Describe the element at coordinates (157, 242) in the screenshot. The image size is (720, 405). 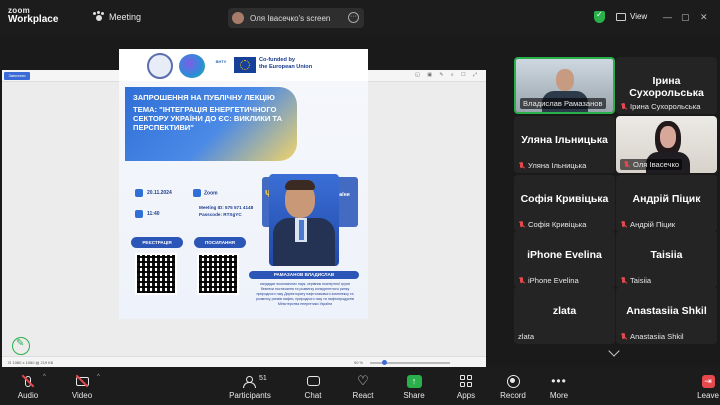
I see `register-button: РЕЄСТРАЦІЯ` at that location.